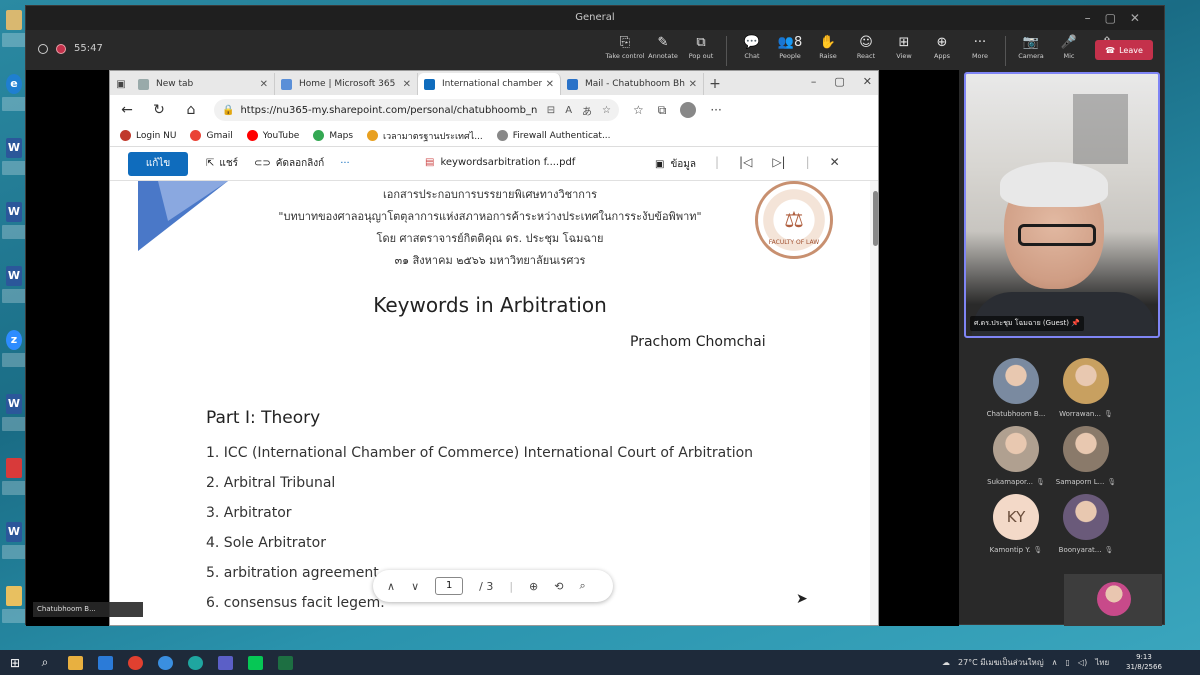  Describe the element at coordinates (191, 110) in the screenshot. I see `home-icon: ⌂` at that location.